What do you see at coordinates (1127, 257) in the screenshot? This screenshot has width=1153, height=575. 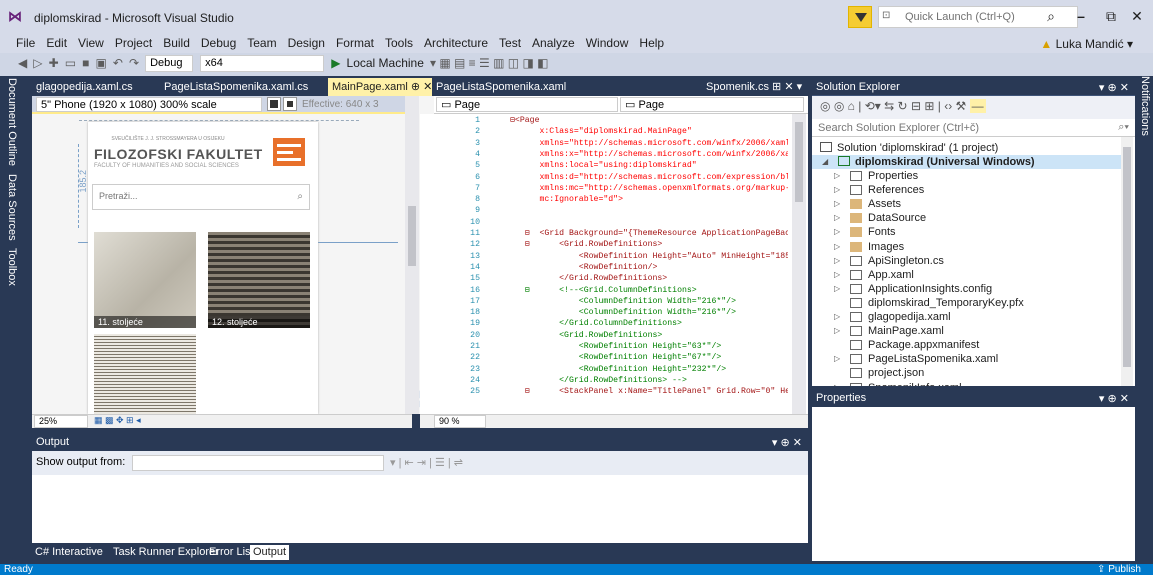 I see `tree-scrollbar-thumb` at bounding box center [1127, 257].